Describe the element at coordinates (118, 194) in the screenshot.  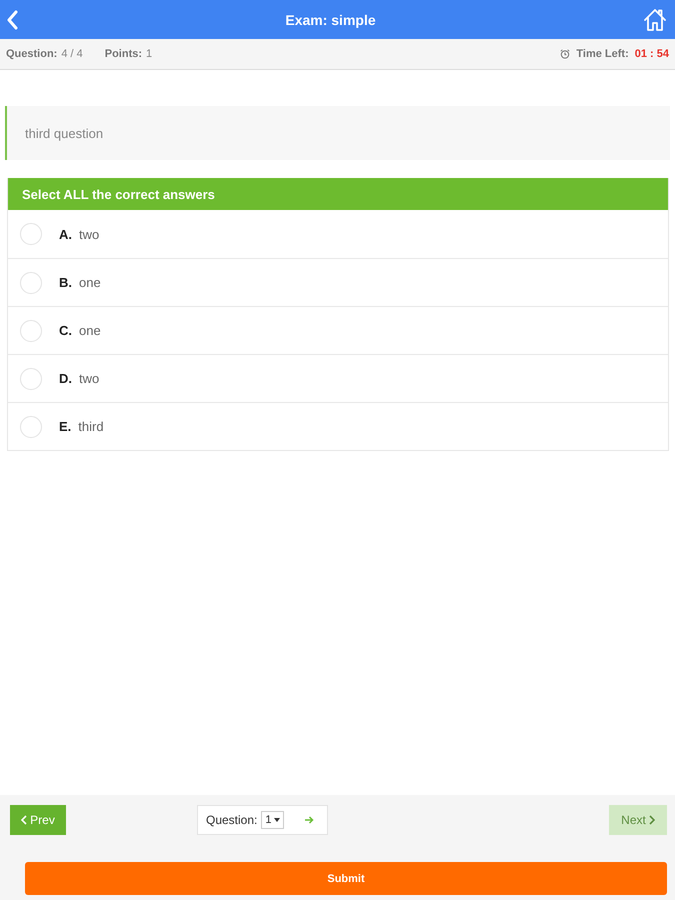
I see `instruction-text: Select ALL the correct answers` at that location.